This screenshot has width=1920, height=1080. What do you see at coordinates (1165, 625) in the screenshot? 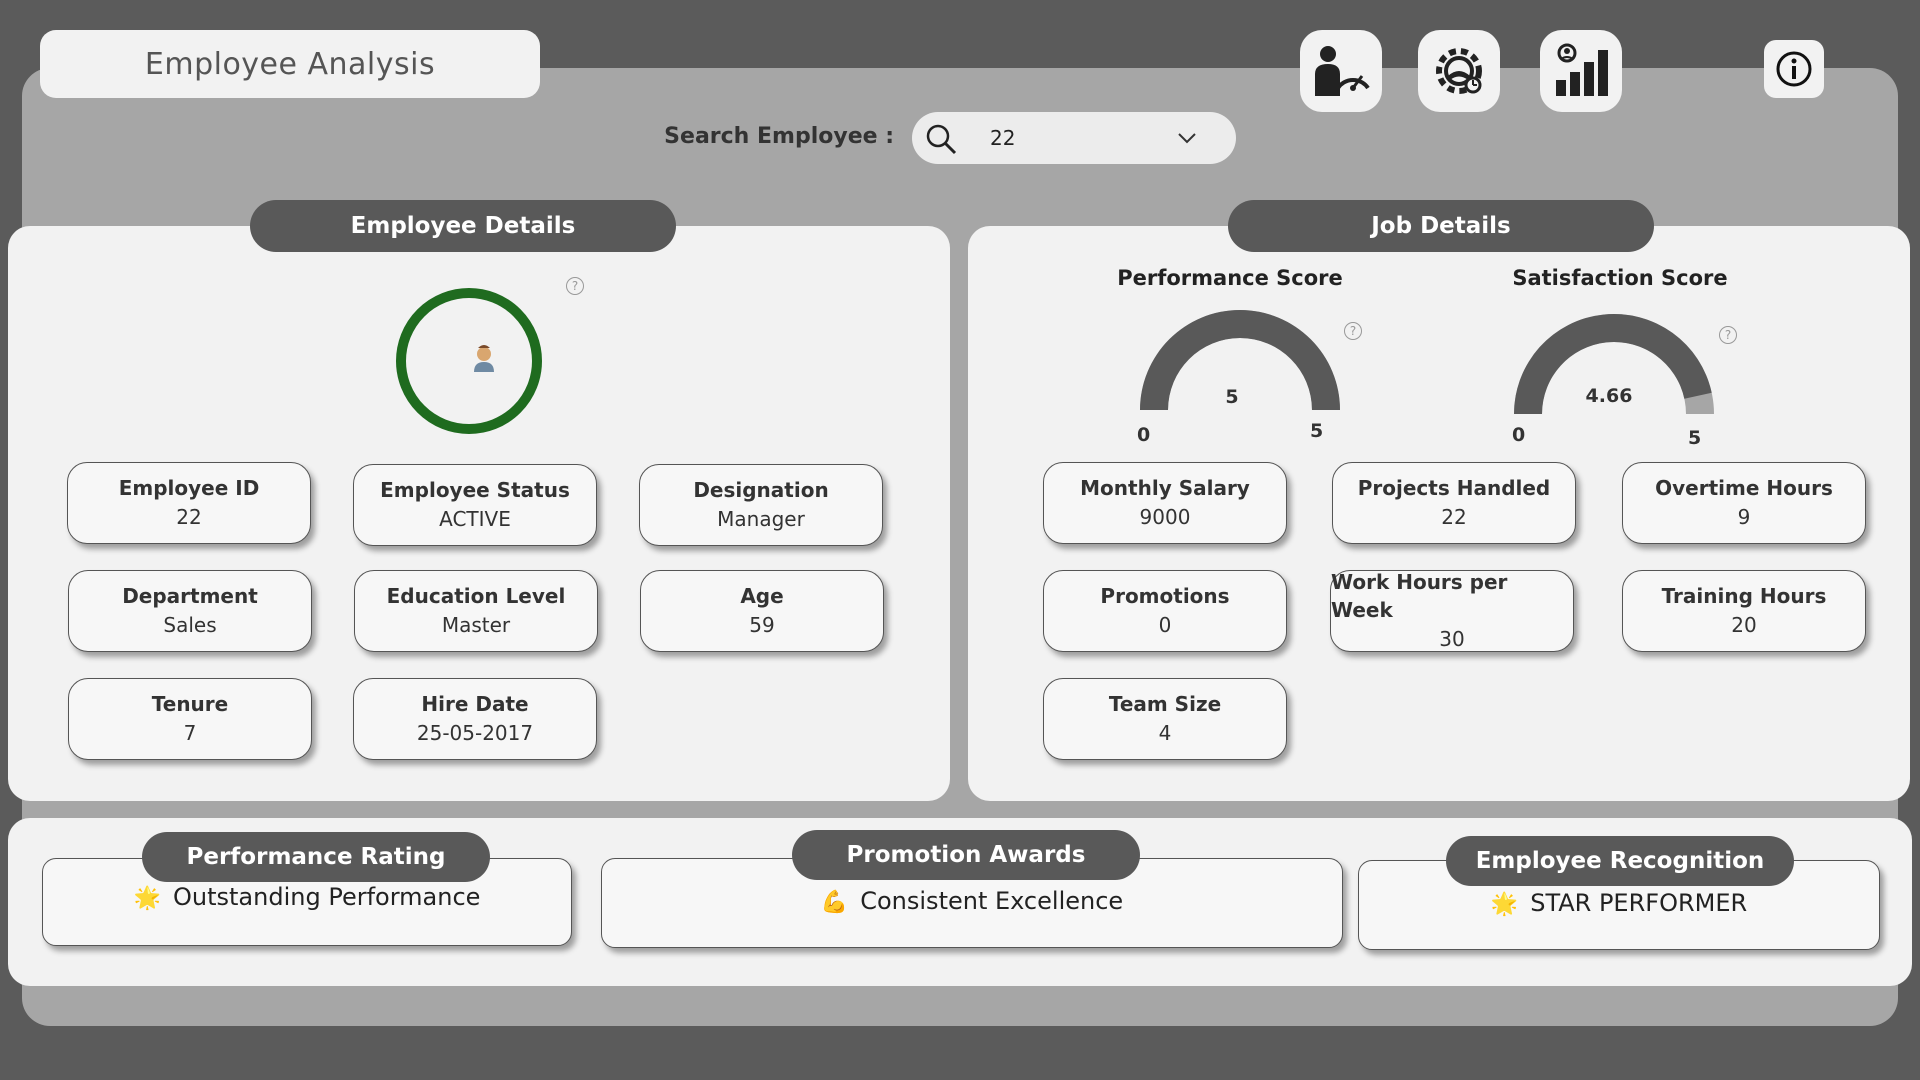
I see `field-value: 0` at bounding box center [1165, 625].